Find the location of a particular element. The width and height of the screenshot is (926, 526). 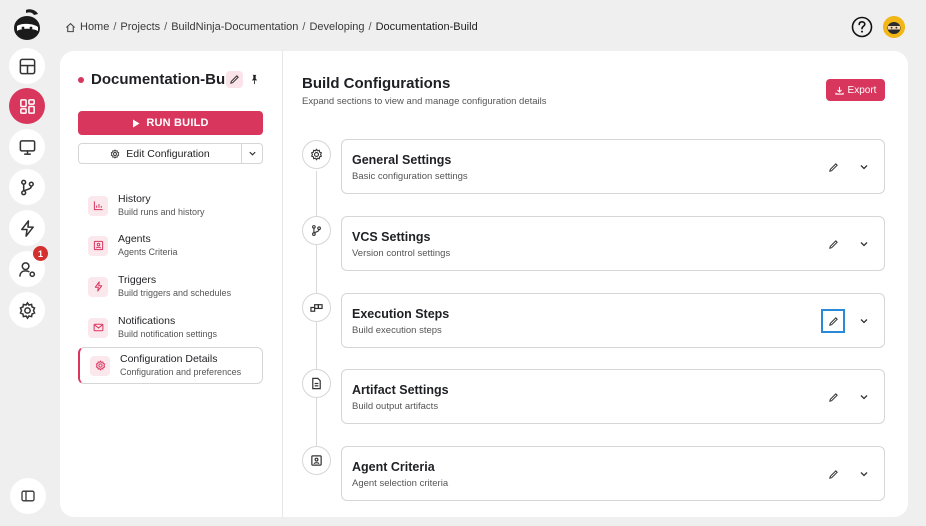

sidebar-item-title: Configuration Details is located at coordinates (169, 359).